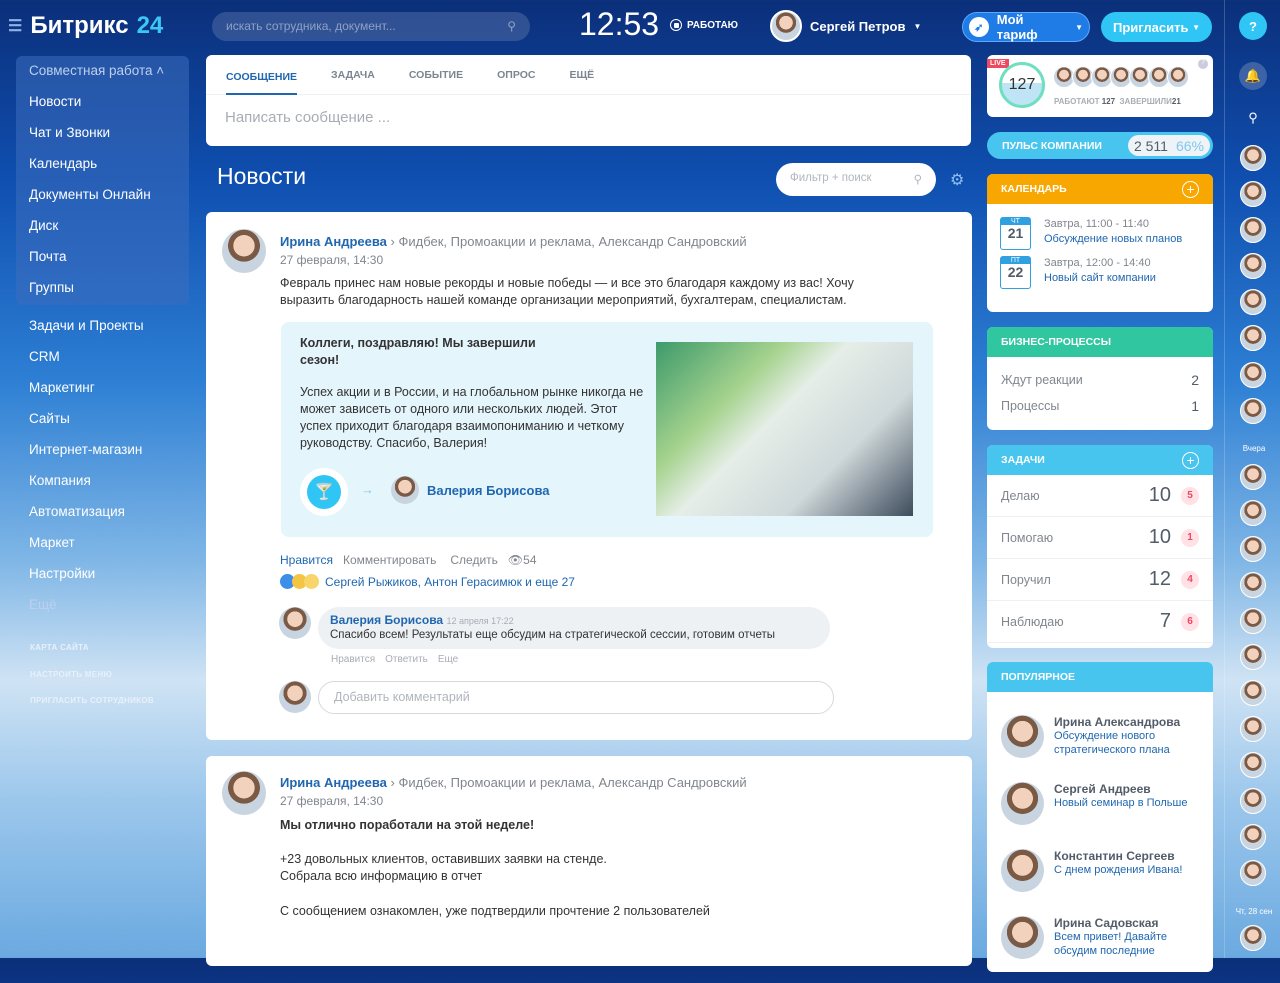 The height and width of the screenshot is (983, 1280). I want to click on menu-icon: ☰, so click(15, 26).